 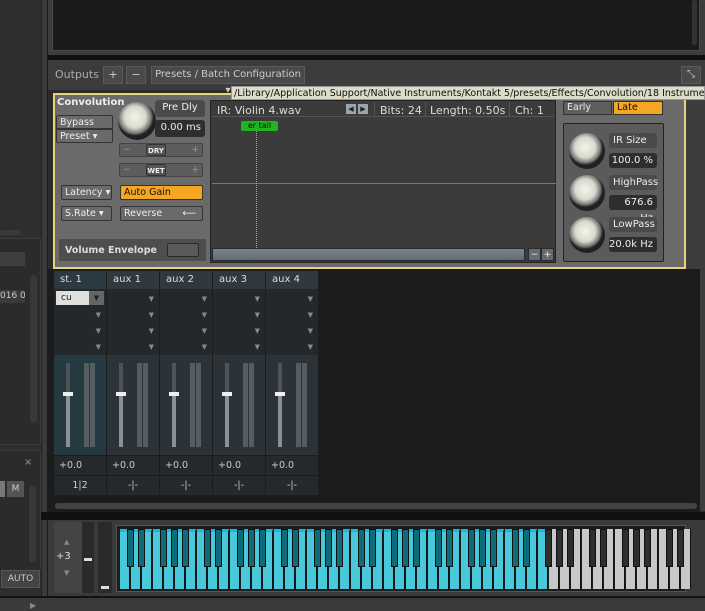 What do you see at coordinates (33, 349) in the screenshot?
I see `left-list-scrollbar` at bounding box center [33, 349].